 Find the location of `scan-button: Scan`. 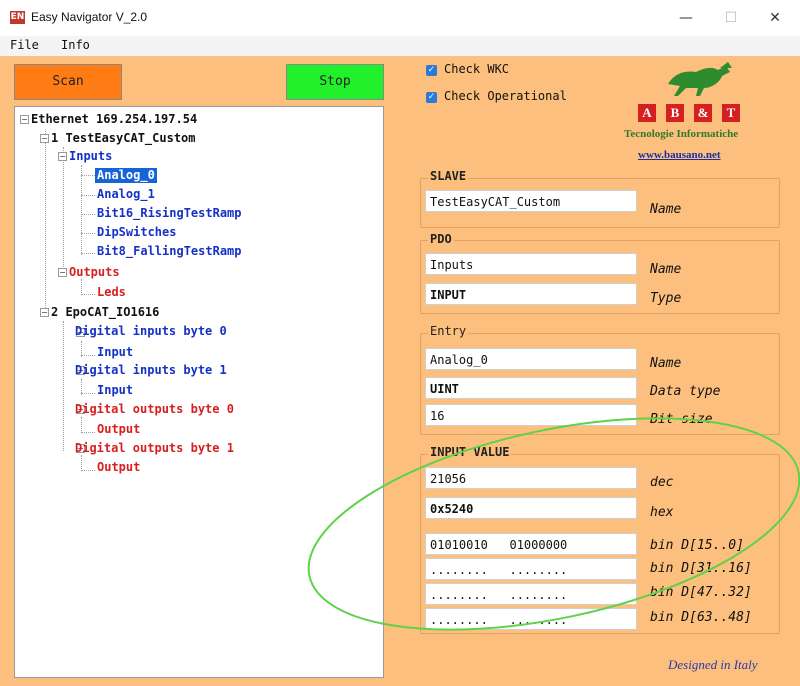

scan-button: Scan is located at coordinates (68, 82).